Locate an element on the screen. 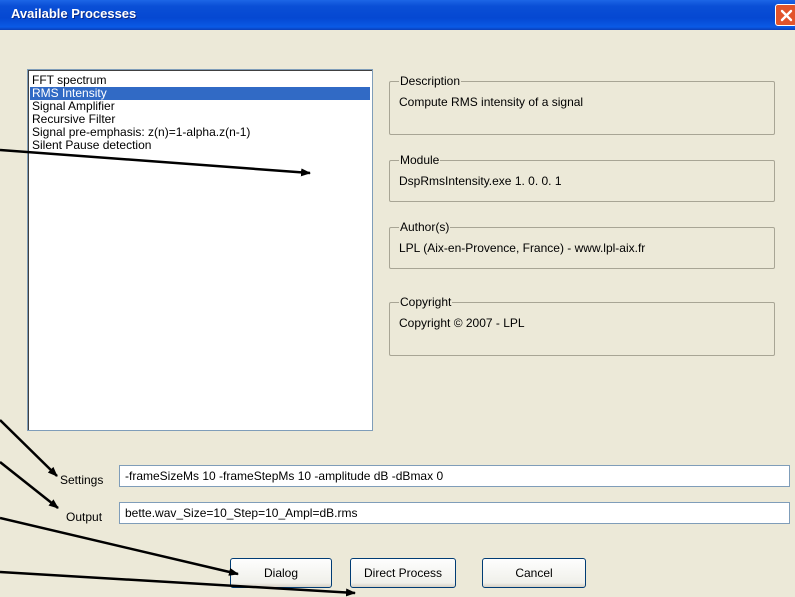 This screenshot has height=597, width=795. description-value: Compute RMS intensity of a signal is located at coordinates (491, 102).